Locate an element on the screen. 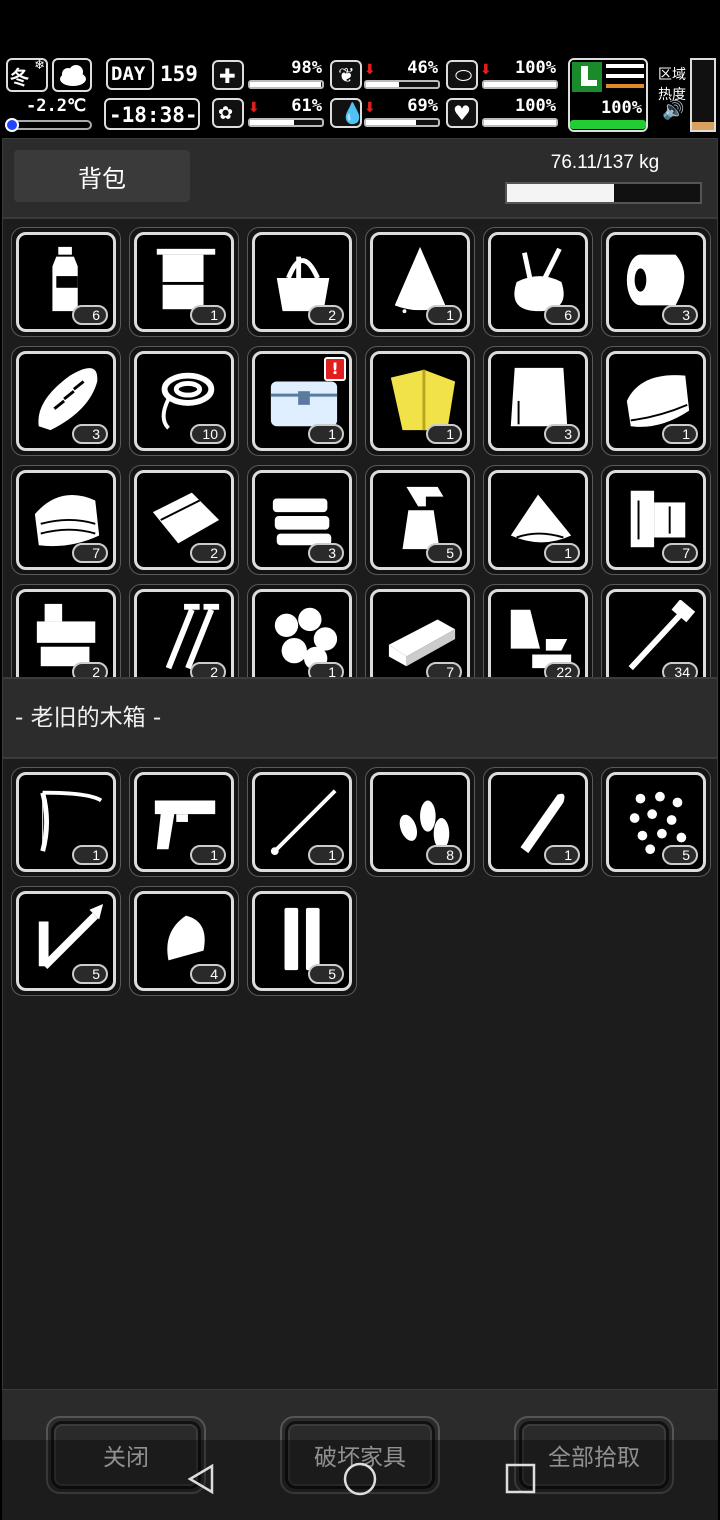 The height and width of the screenshot is (1520, 720). backpack-item-frame: 22 is located at coordinates (538, 633).